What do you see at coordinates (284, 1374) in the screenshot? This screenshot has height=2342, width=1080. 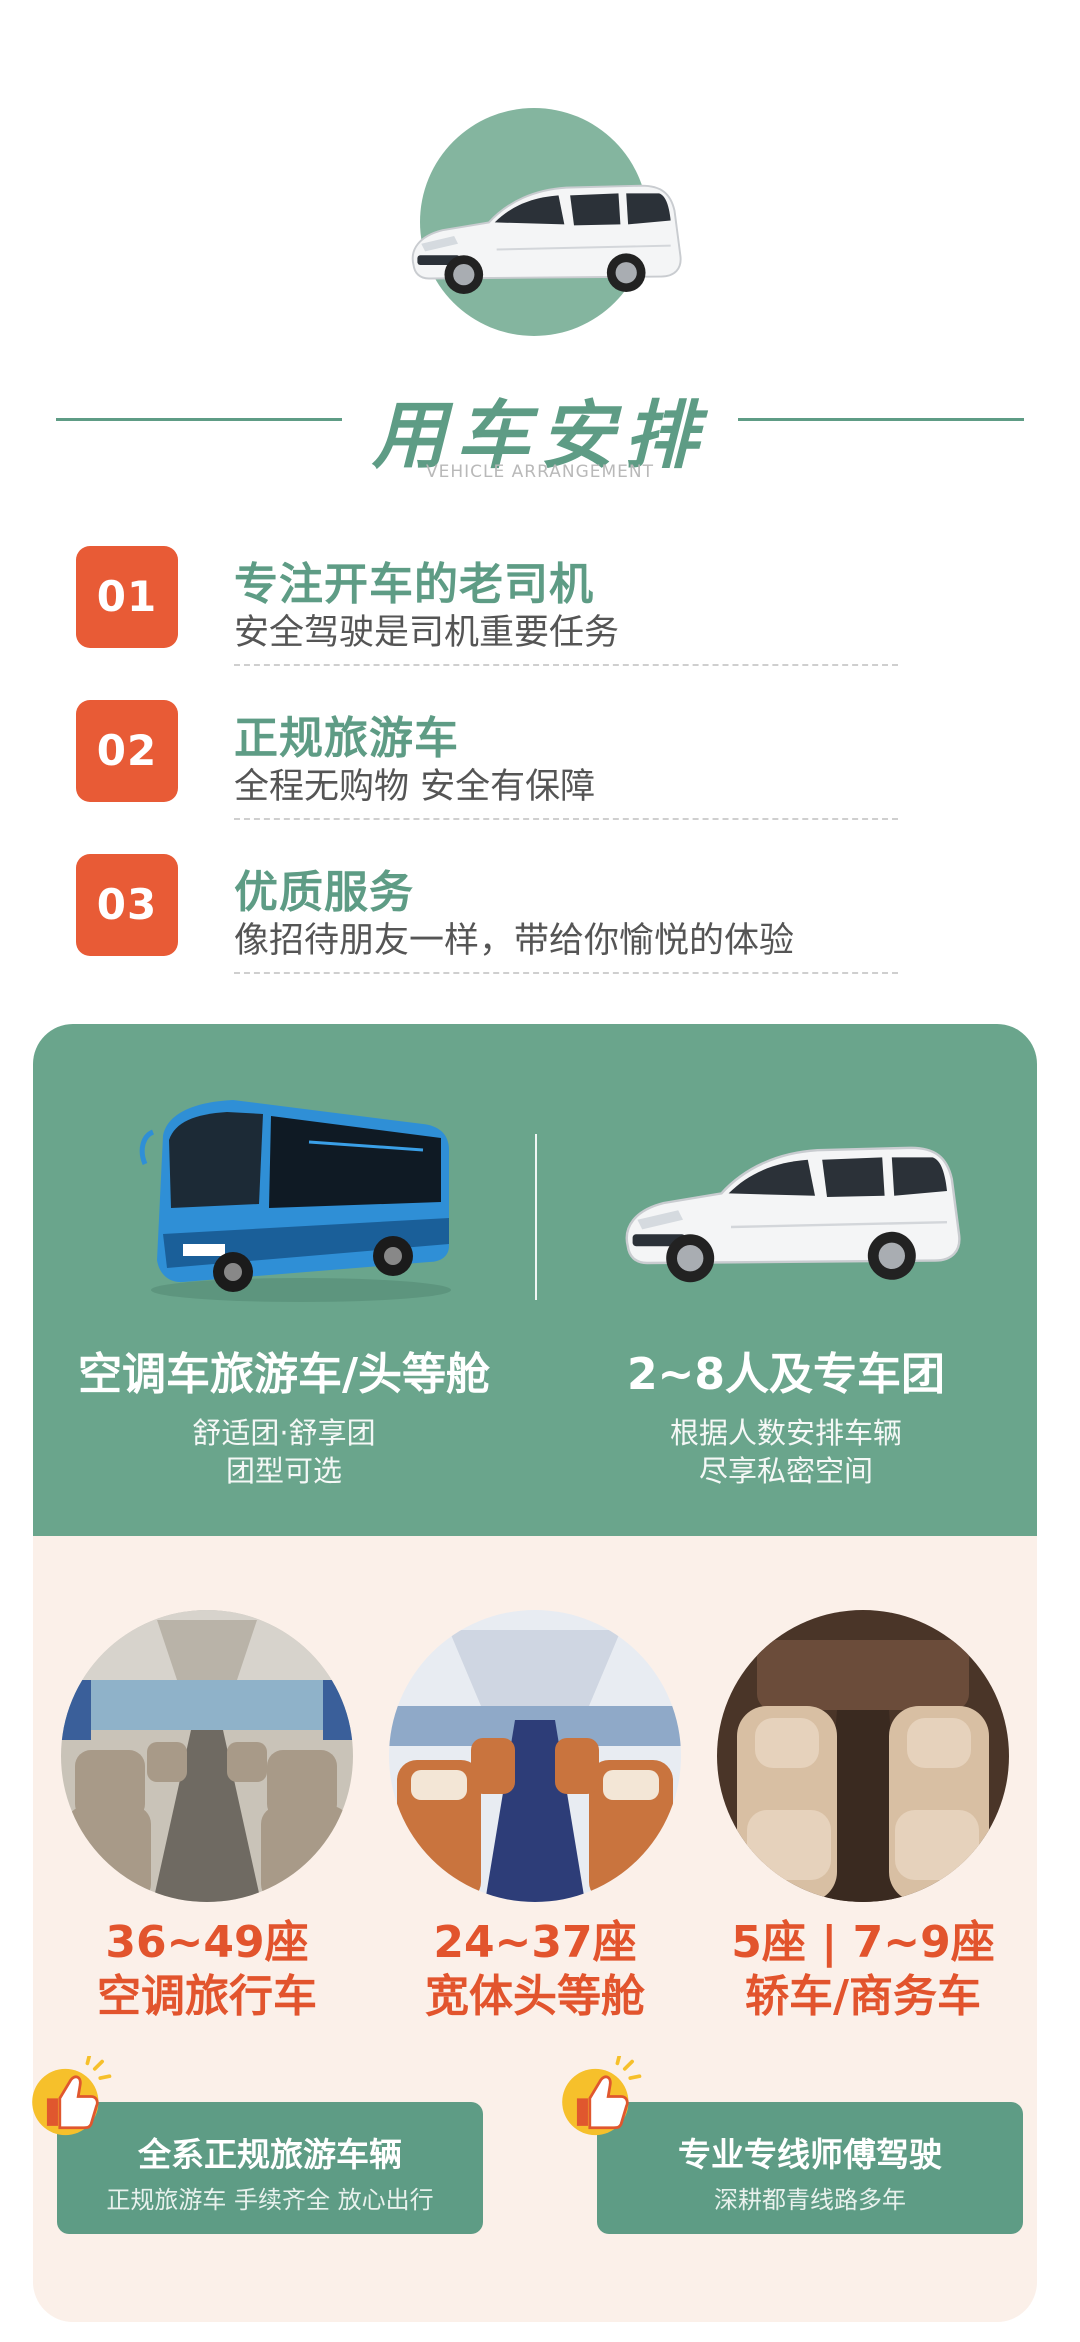 I see `vehicle-option-title: 空调车旅游车/头等舱` at bounding box center [284, 1374].